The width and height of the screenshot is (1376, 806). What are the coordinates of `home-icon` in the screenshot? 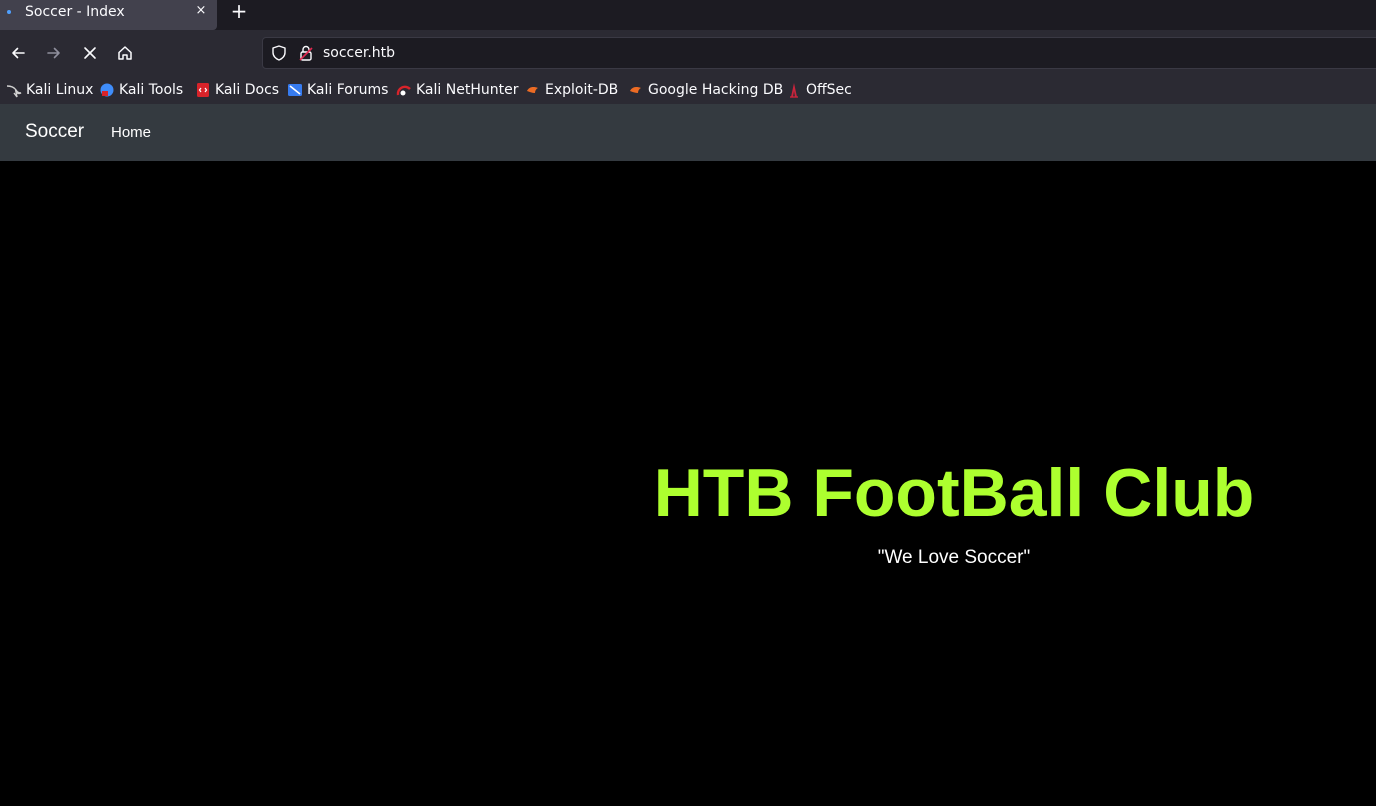 It's located at (125, 53).